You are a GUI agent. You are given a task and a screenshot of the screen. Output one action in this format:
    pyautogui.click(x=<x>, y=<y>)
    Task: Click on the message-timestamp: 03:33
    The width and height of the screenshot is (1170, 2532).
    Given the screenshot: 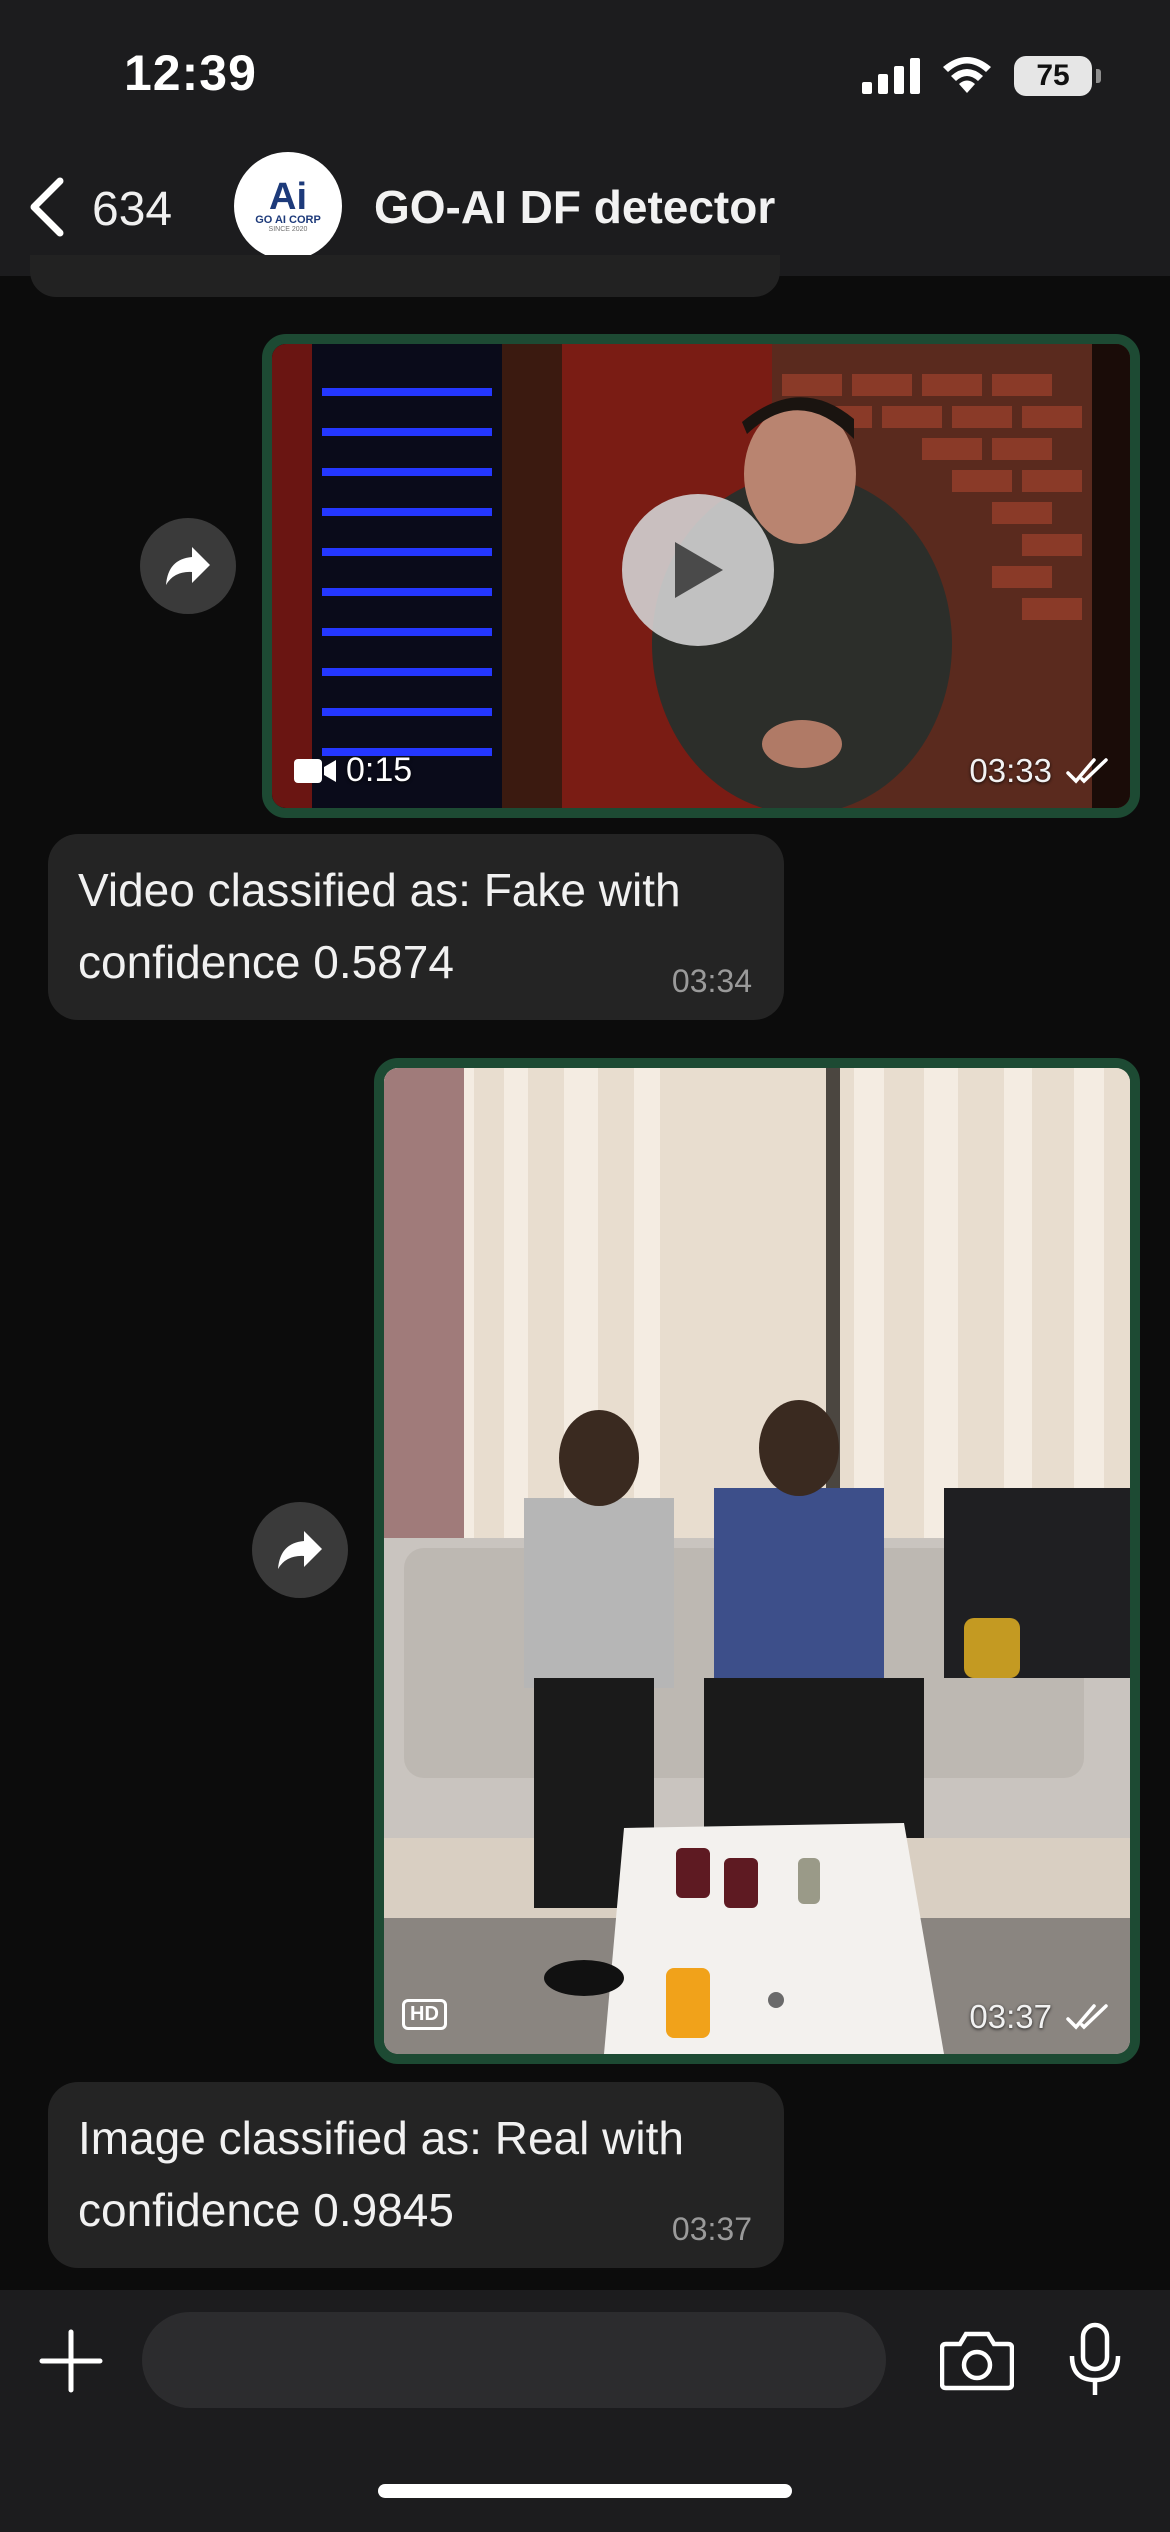 What is the action you would take?
    pyautogui.click(x=1040, y=771)
    